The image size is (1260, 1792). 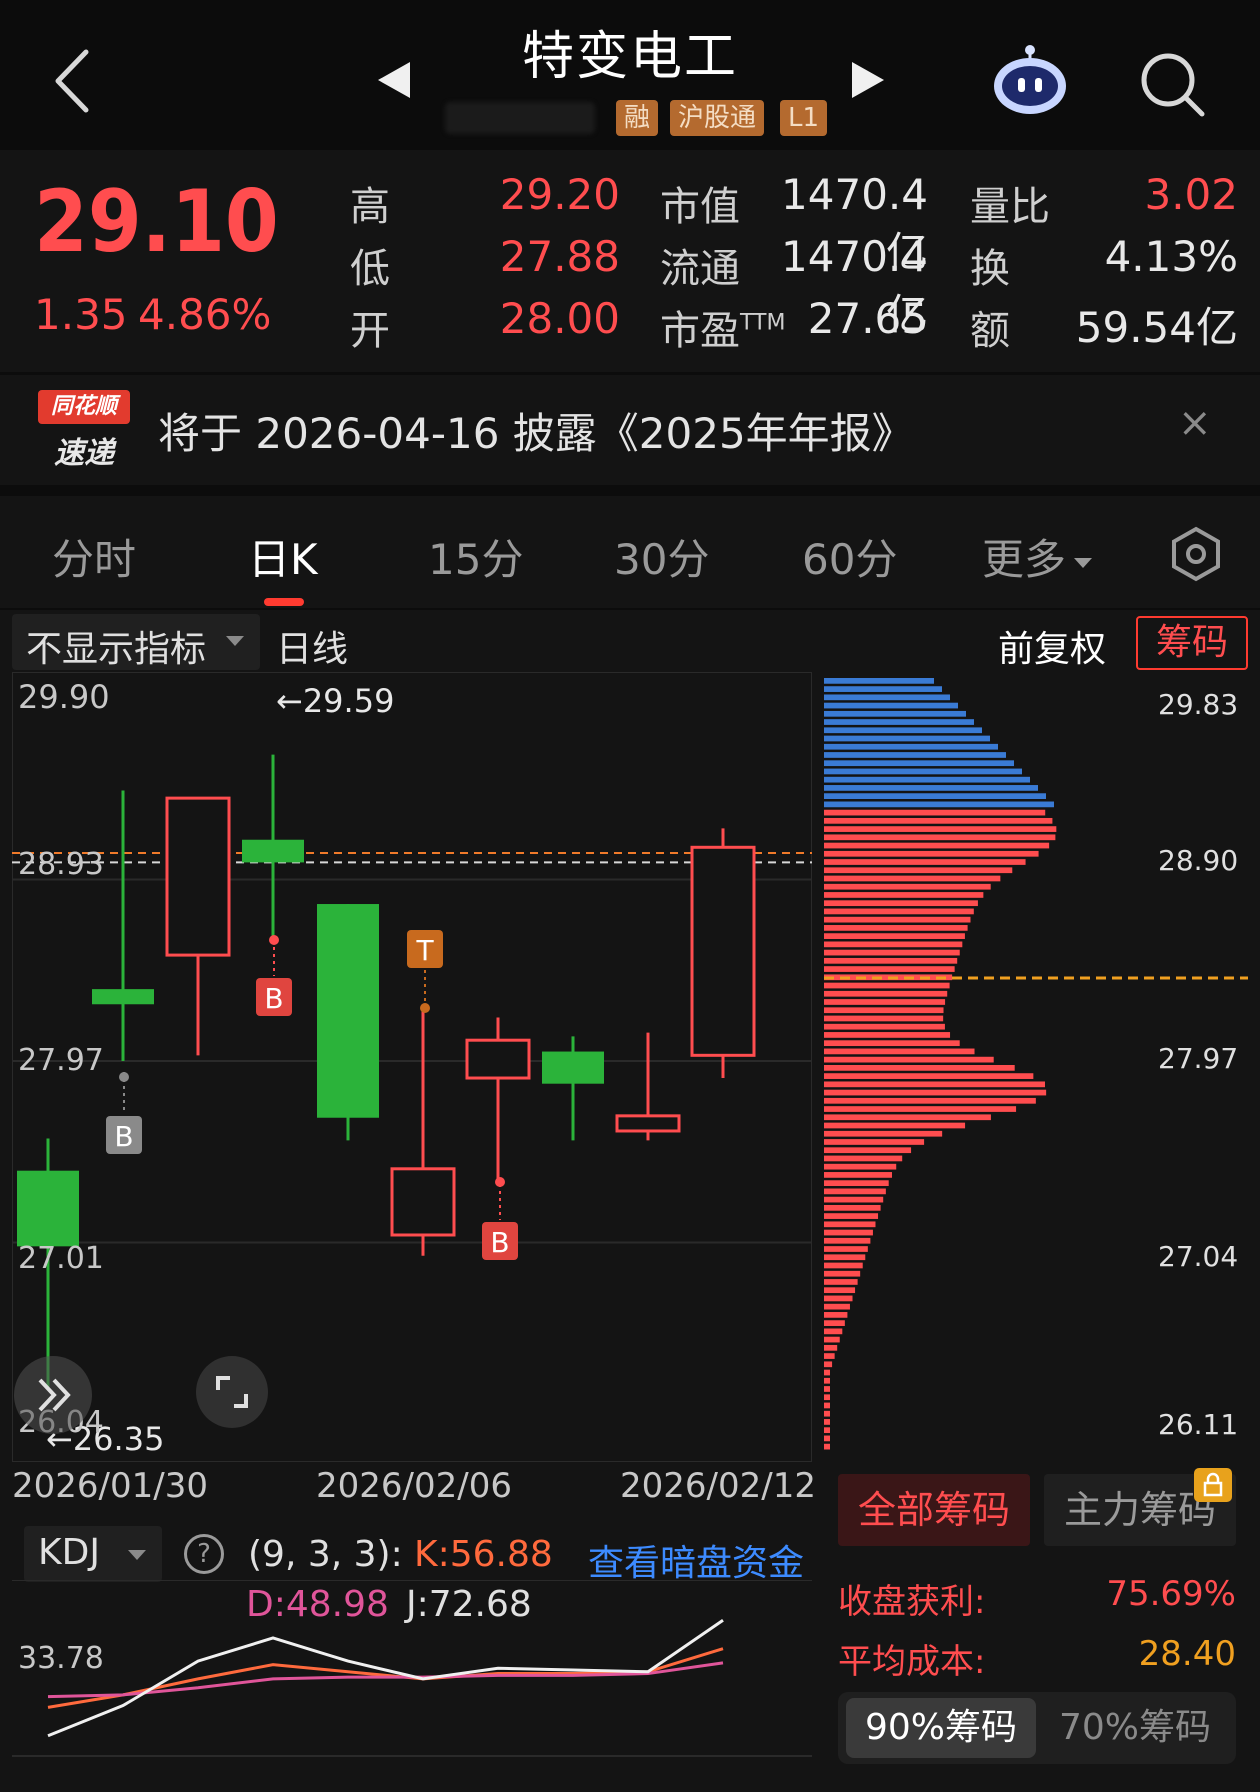 I want to click on adjust-select: 前复权, so click(x=1052, y=646).